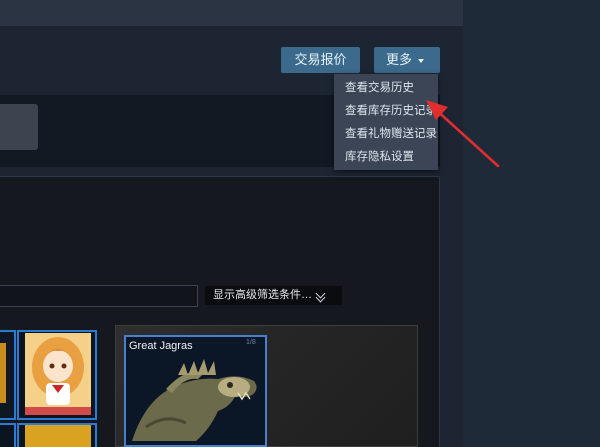 The image size is (600, 447). I want to click on item-name: Great Jagras, so click(161, 346).